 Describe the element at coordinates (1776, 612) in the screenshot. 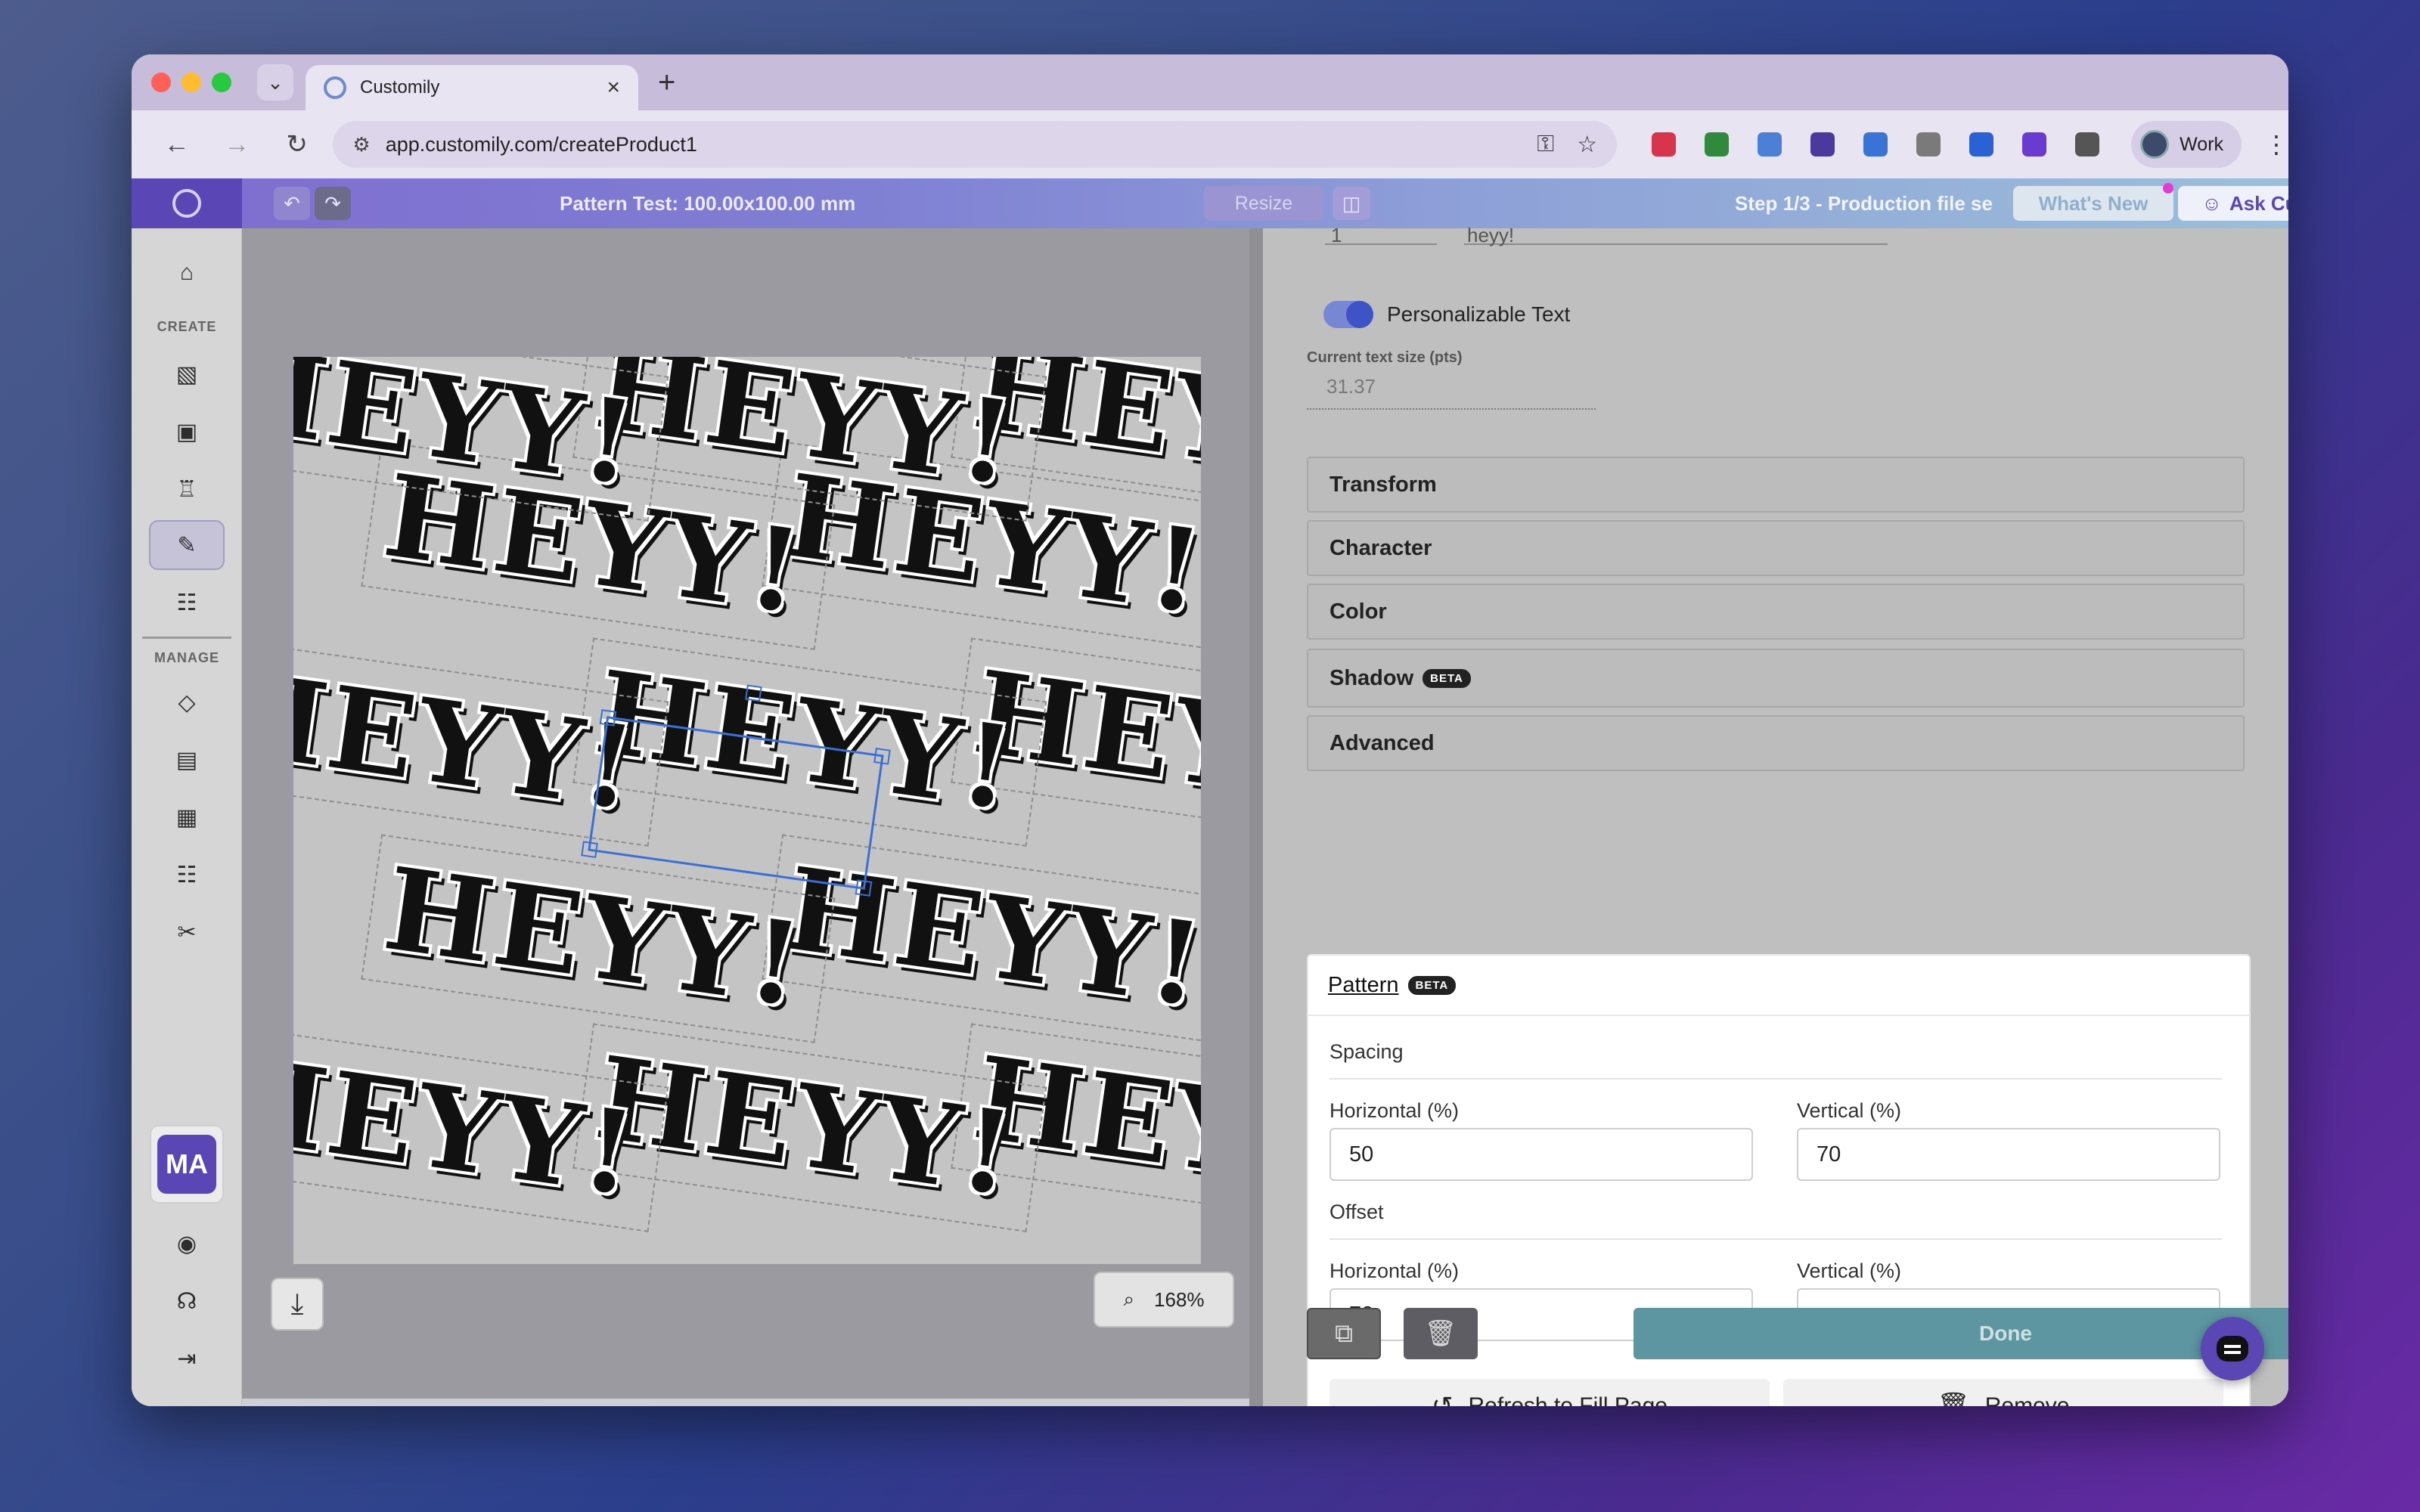

I see `section-color: Color` at that location.